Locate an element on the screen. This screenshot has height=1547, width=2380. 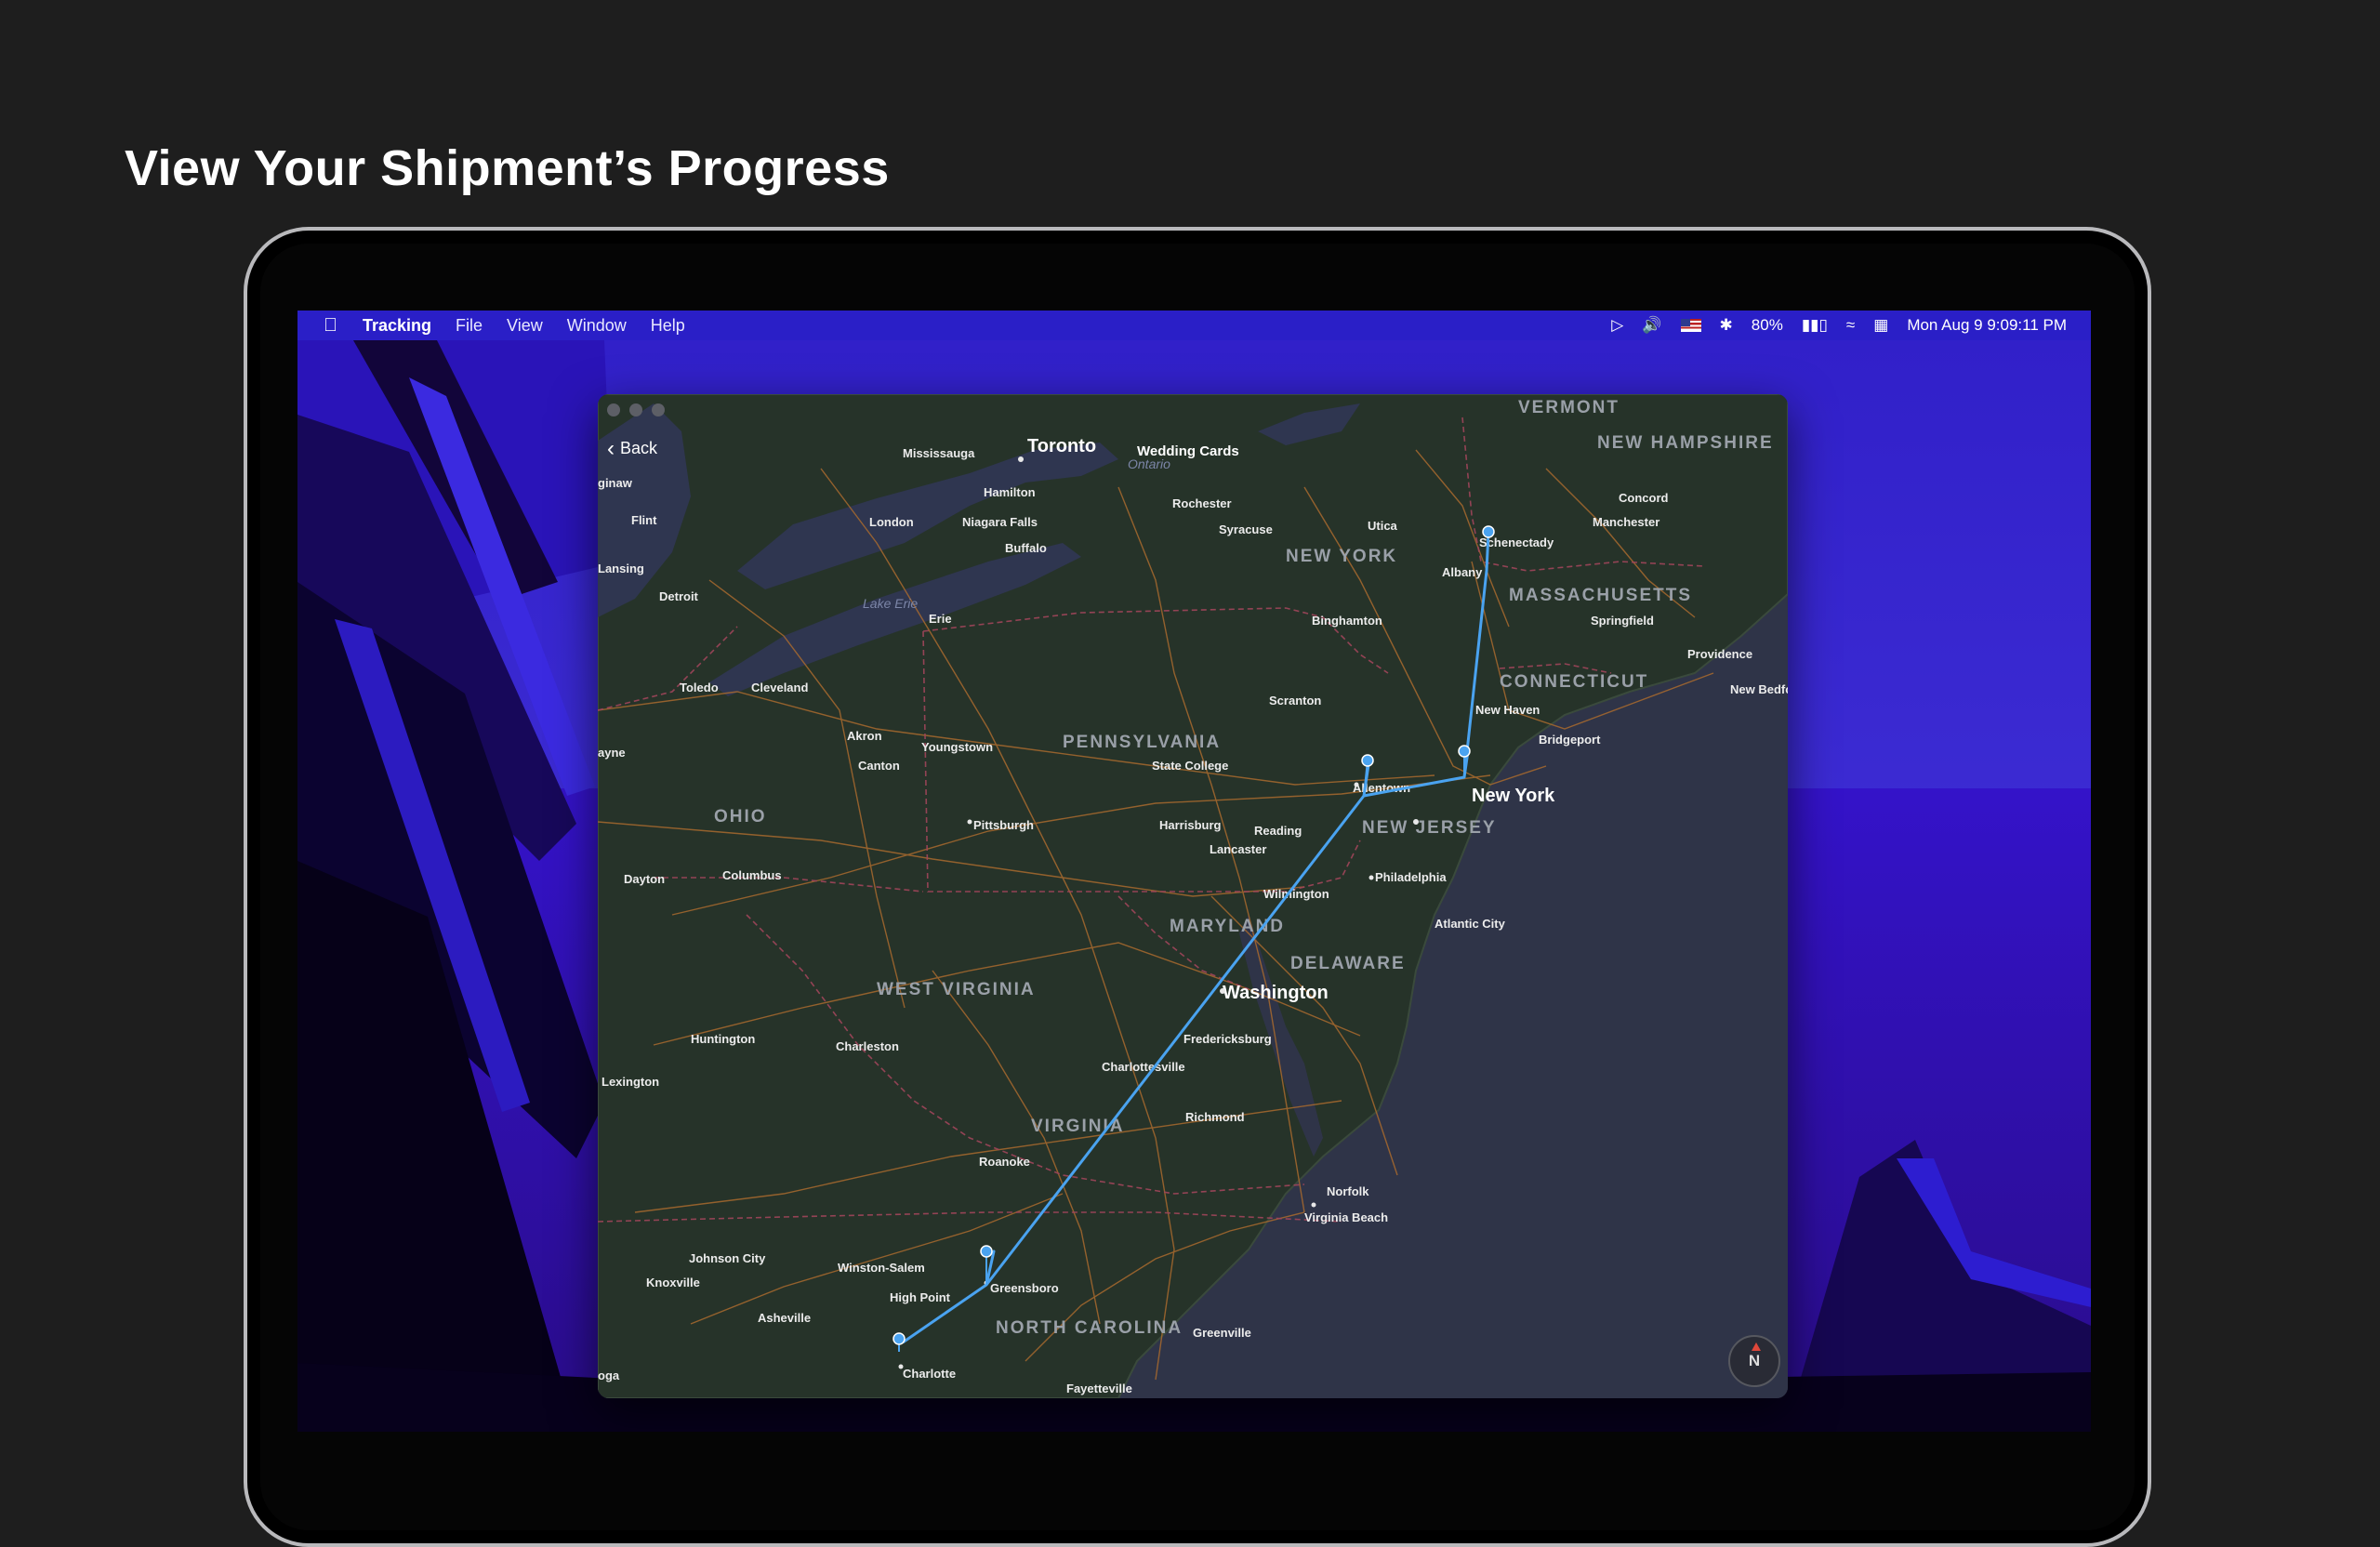
input-source-flag-icon is located at coordinates (1690, 325).